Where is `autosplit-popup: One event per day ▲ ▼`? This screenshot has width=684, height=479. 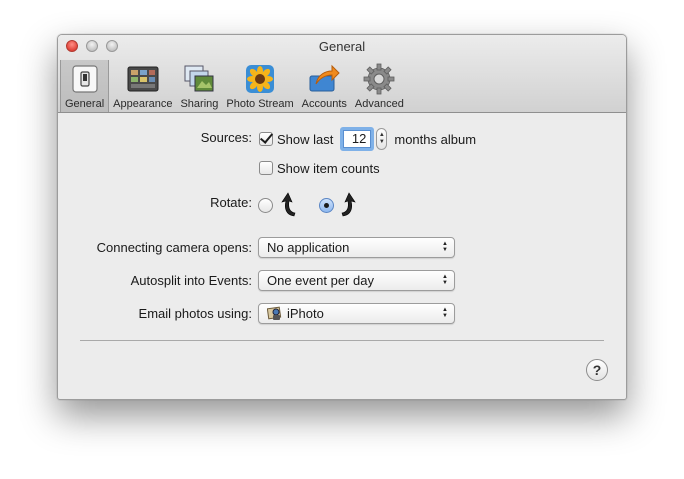
autosplit-popup: One event per day ▲ ▼ is located at coordinates (356, 280).